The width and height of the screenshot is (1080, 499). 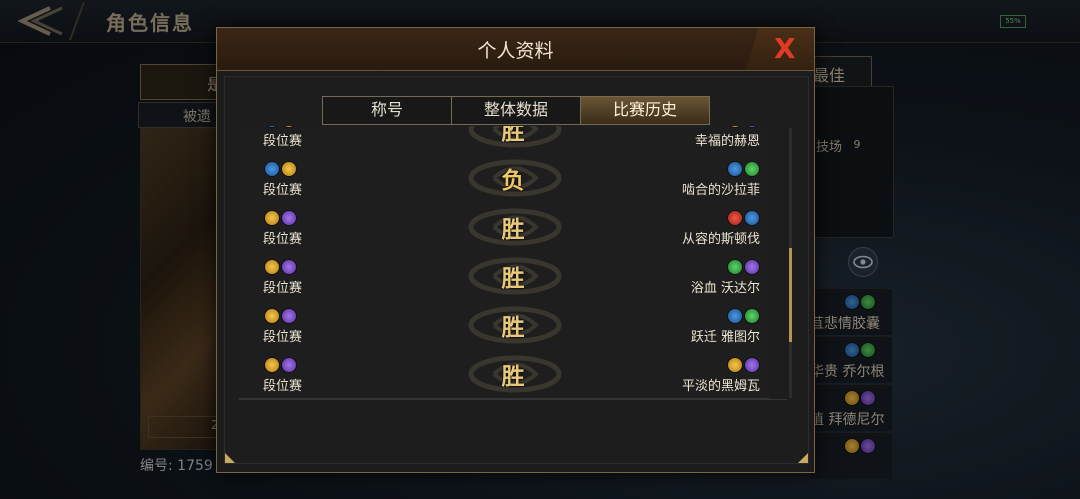 I want to click on match-row: 段位赛胜跃迁 雅图尔, so click(x=504, y=325).